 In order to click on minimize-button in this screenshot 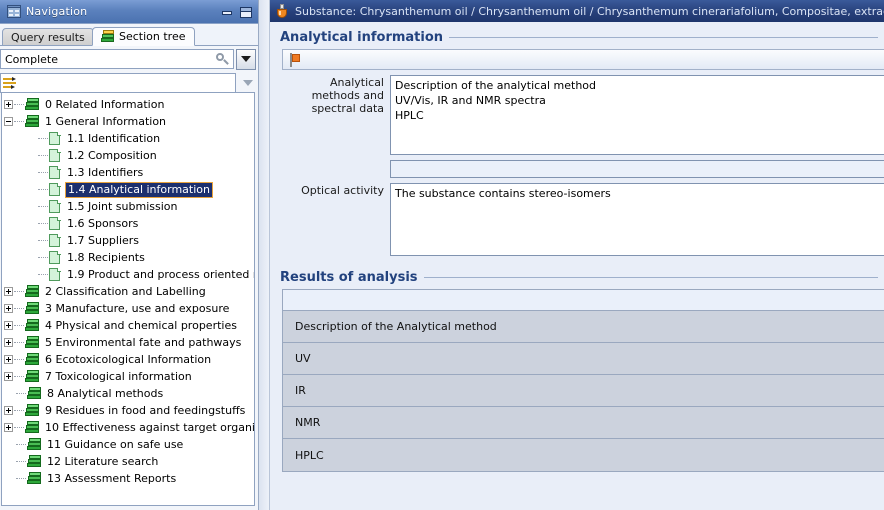, I will do `click(227, 12)`.